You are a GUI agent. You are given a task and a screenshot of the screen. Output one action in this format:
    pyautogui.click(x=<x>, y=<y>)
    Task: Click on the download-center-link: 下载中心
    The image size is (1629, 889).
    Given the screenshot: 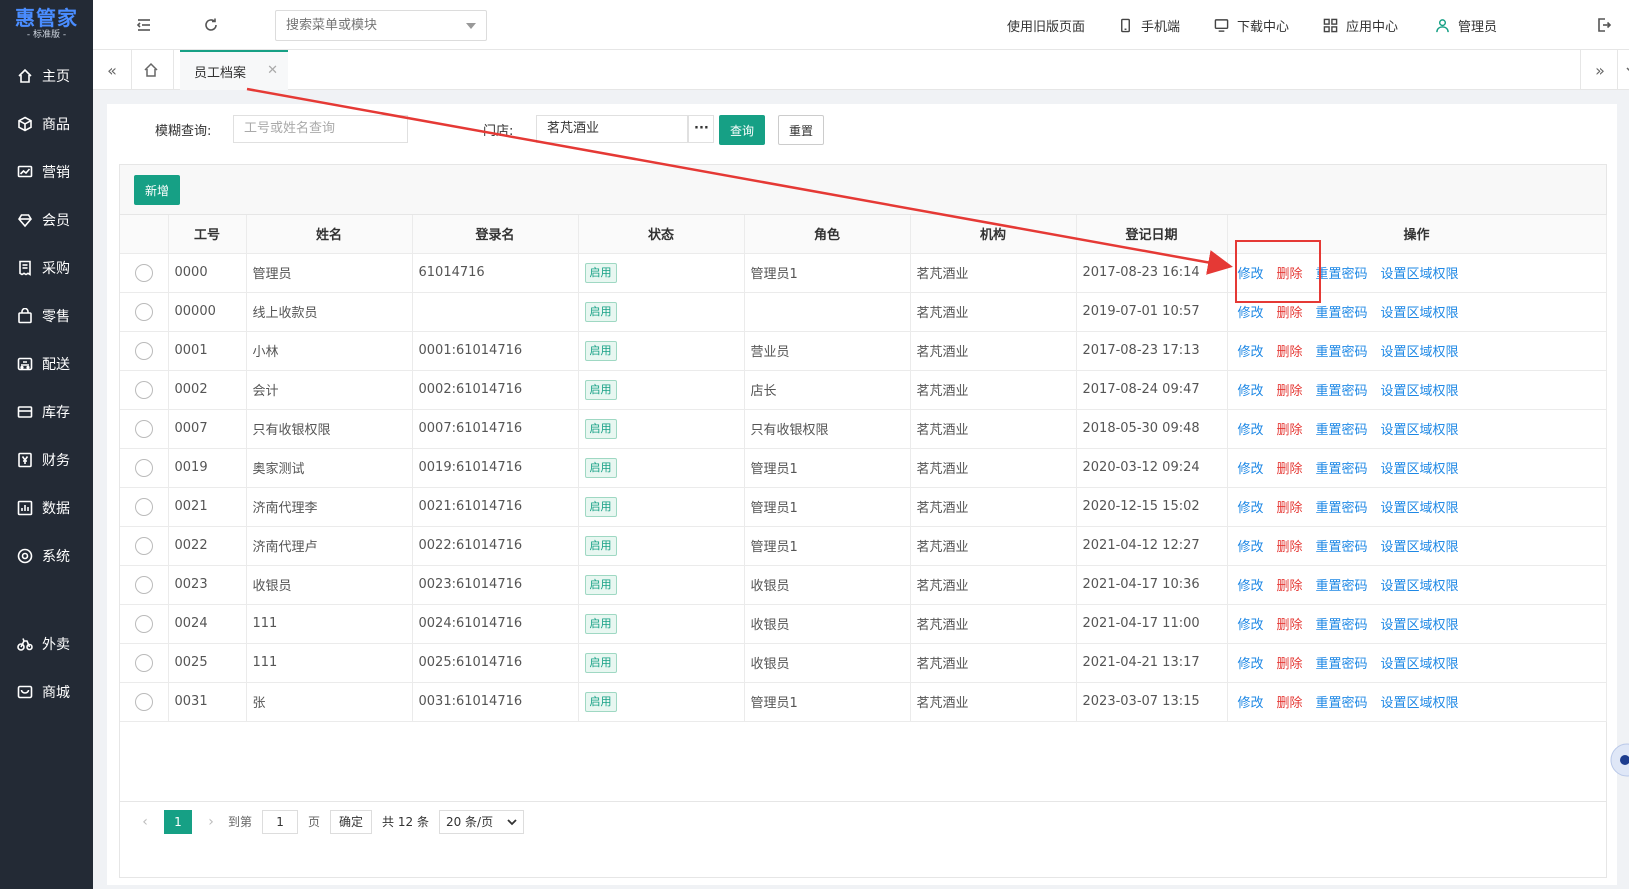 What is the action you would take?
    pyautogui.click(x=1251, y=25)
    